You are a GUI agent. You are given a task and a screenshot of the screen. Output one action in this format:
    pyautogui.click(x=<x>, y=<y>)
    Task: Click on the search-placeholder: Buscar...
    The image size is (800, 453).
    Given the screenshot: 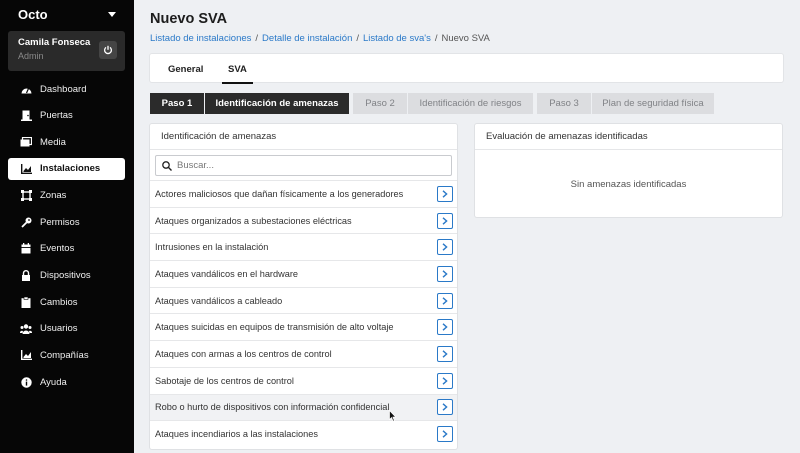 What is the action you would take?
    pyautogui.click(x=195, y=165)
    